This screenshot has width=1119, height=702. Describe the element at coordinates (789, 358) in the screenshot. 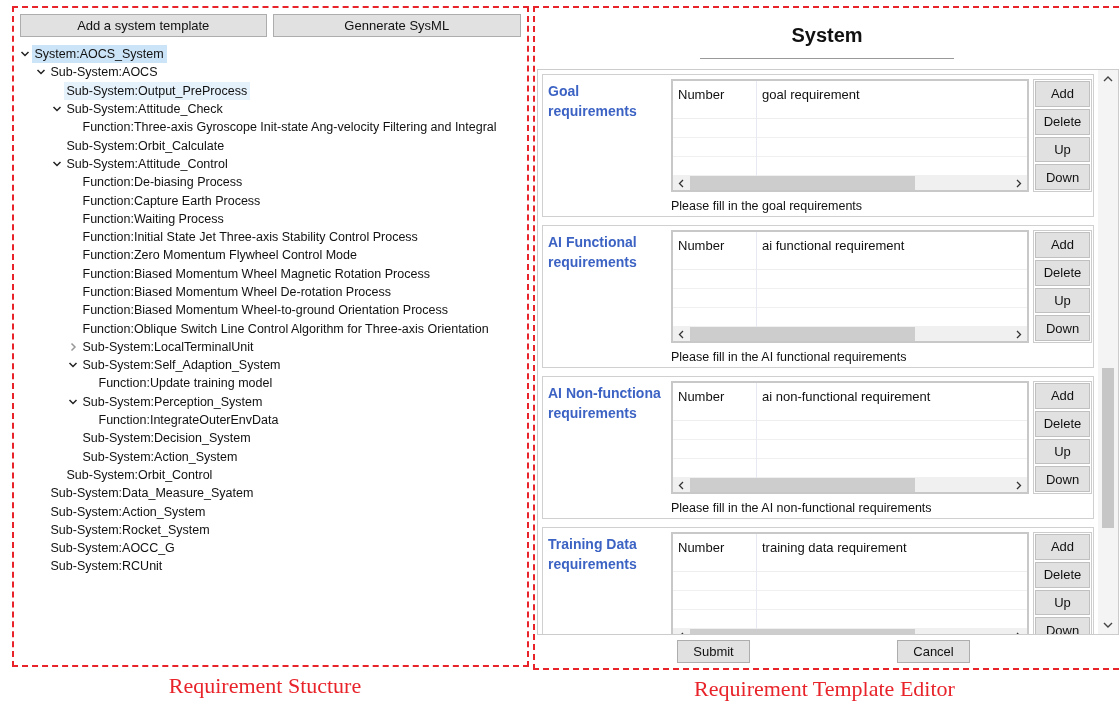

I see `hint-text: Please fill in the AI functional requirements` at that location.